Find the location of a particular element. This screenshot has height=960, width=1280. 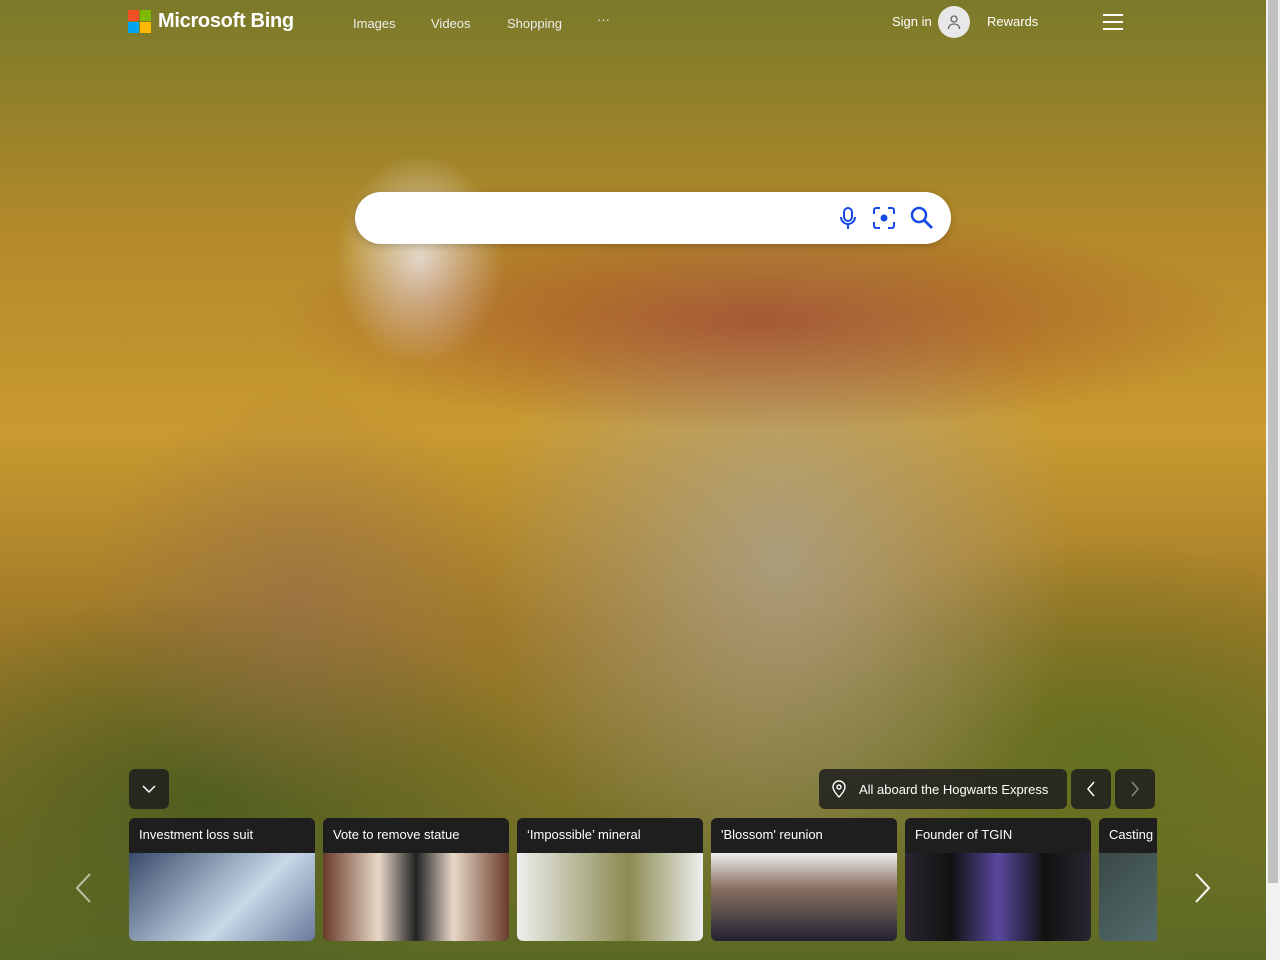

news-card: Founder of TGIN is located at coordinates (998, 879).